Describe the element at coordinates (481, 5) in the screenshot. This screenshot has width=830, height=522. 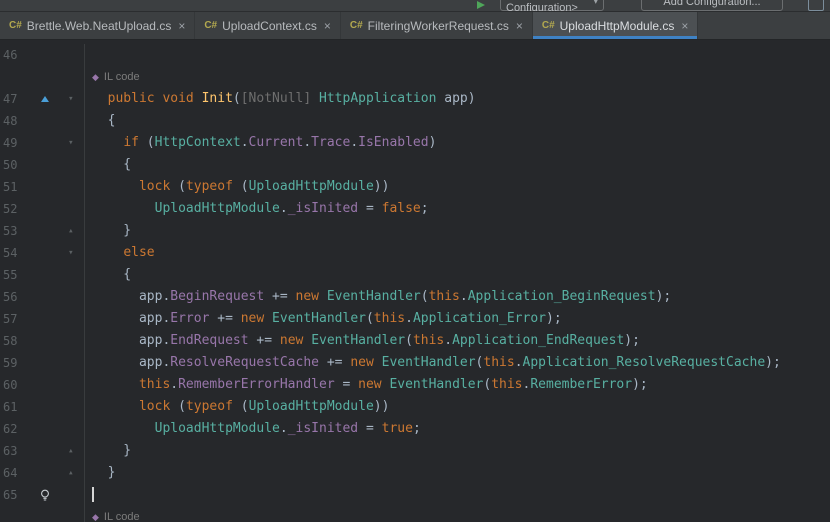
I see `run-icon` at that location.